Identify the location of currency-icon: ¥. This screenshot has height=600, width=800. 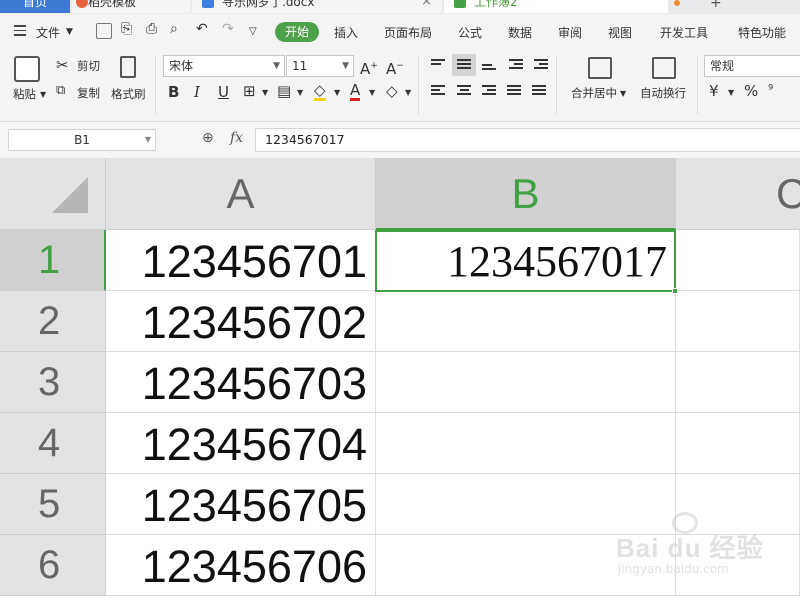
(714, 91).